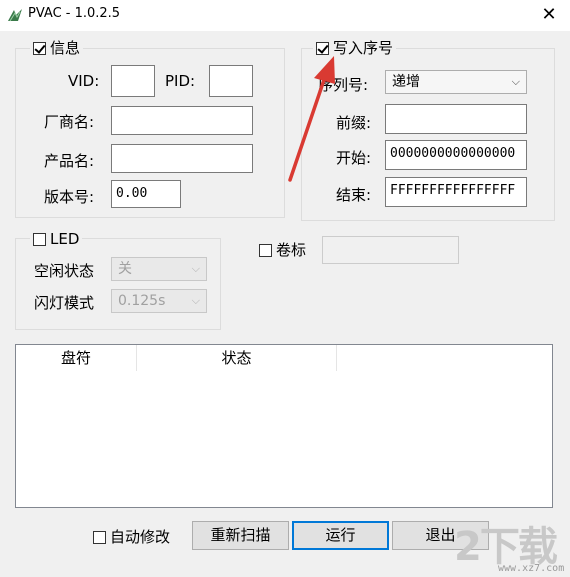  I want to click on sequence-select: 递增 ⌵, so click(456, 82).